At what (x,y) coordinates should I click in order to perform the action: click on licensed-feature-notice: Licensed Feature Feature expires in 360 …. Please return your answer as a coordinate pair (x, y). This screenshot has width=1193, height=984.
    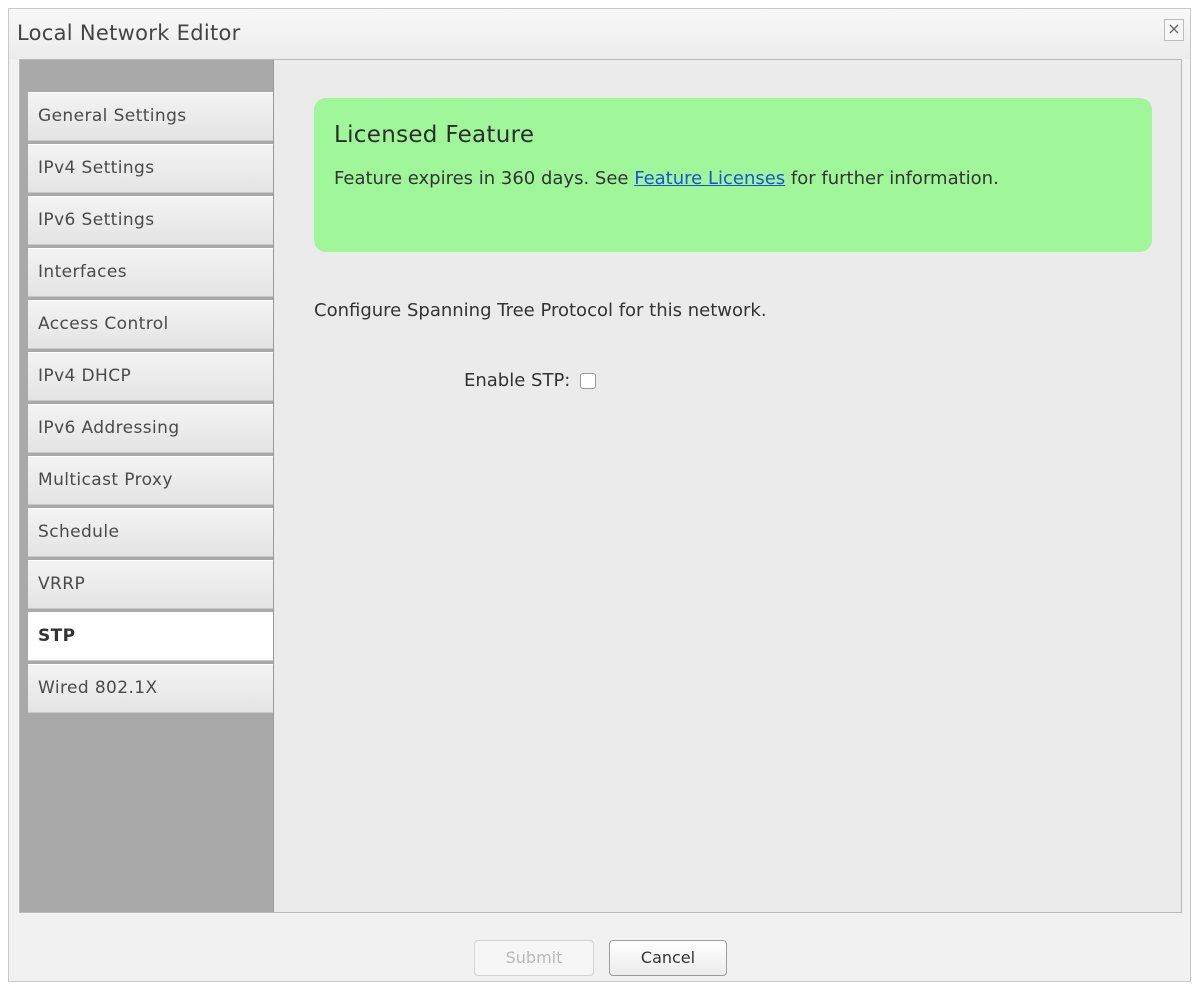
    Looking at the image, I should click on (733, 175).